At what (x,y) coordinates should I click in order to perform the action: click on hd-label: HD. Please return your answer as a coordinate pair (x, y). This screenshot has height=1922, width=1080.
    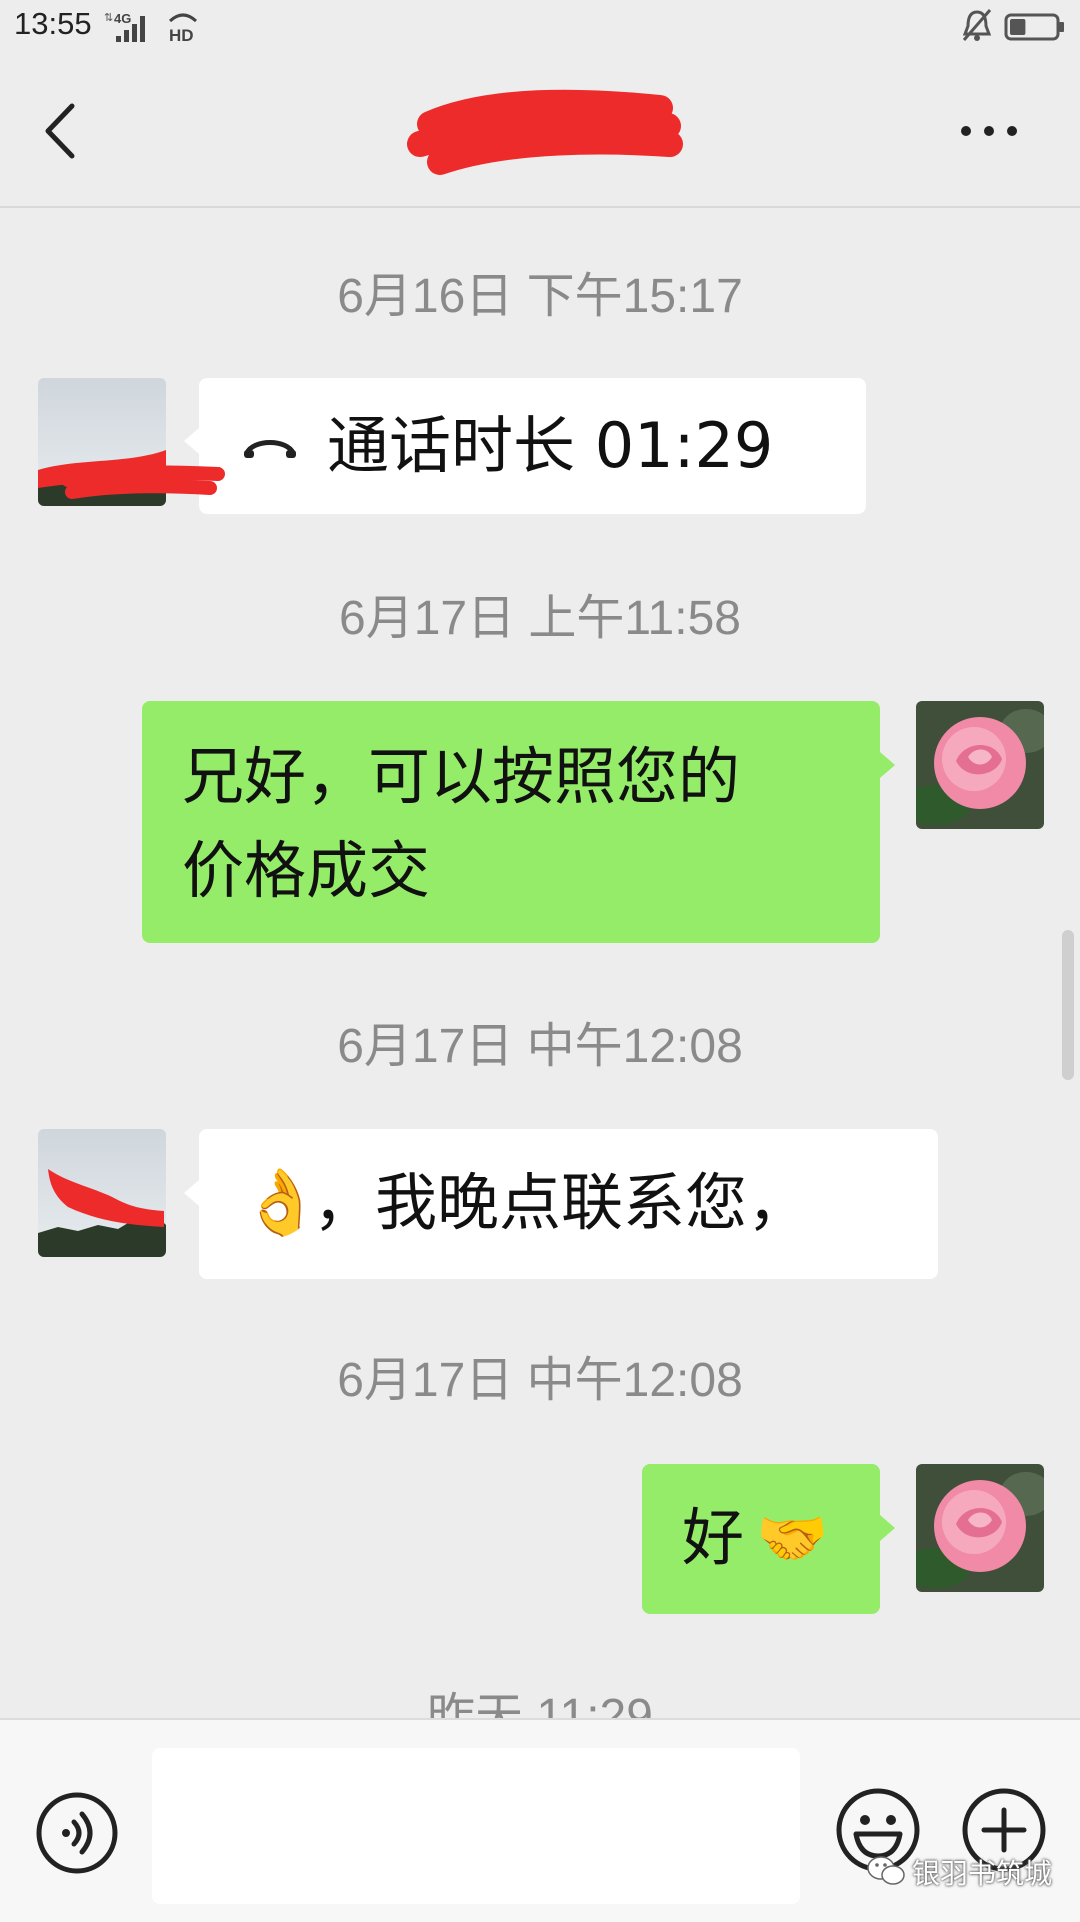
    Looking at the image, I should click on (181, 34).